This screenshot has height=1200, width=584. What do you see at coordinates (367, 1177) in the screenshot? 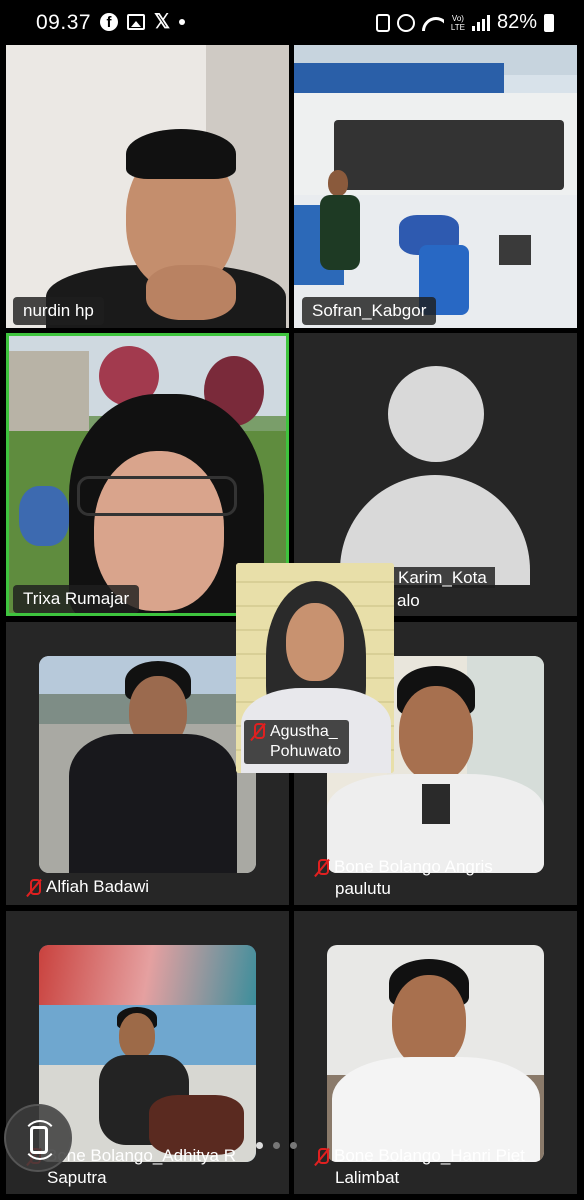
I see `participant-name-line2: Lalimbat` at bounding box center [367, 1177].